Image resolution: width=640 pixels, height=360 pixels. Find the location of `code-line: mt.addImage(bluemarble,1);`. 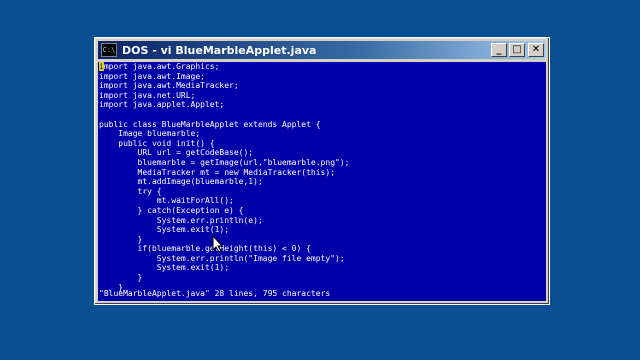

code-line: mt.addImage(bluemarble,1); is located at coordinates (181, 182).